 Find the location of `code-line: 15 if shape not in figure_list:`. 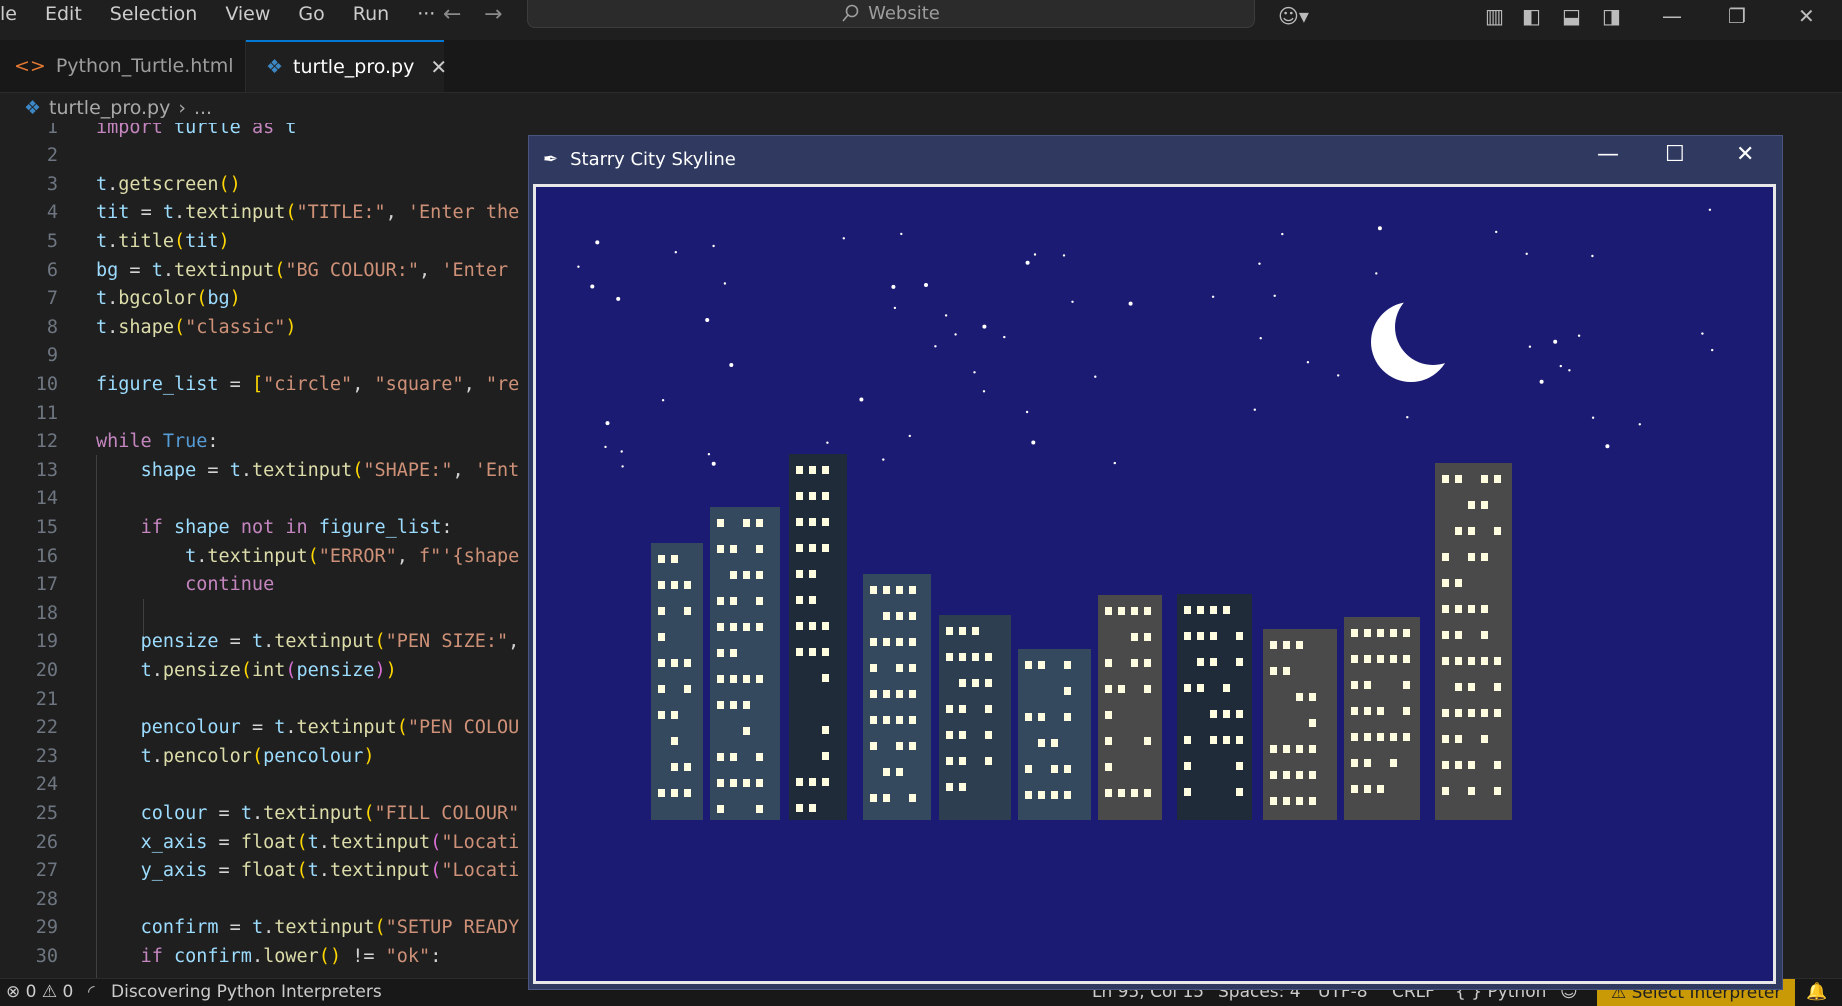

code-line: 15 if shape not in figure_list: is located at coordinates (226, 527).